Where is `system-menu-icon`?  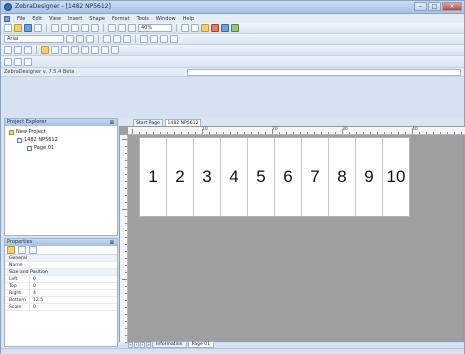 system-menu-icon is located at coordinates (7, 18).